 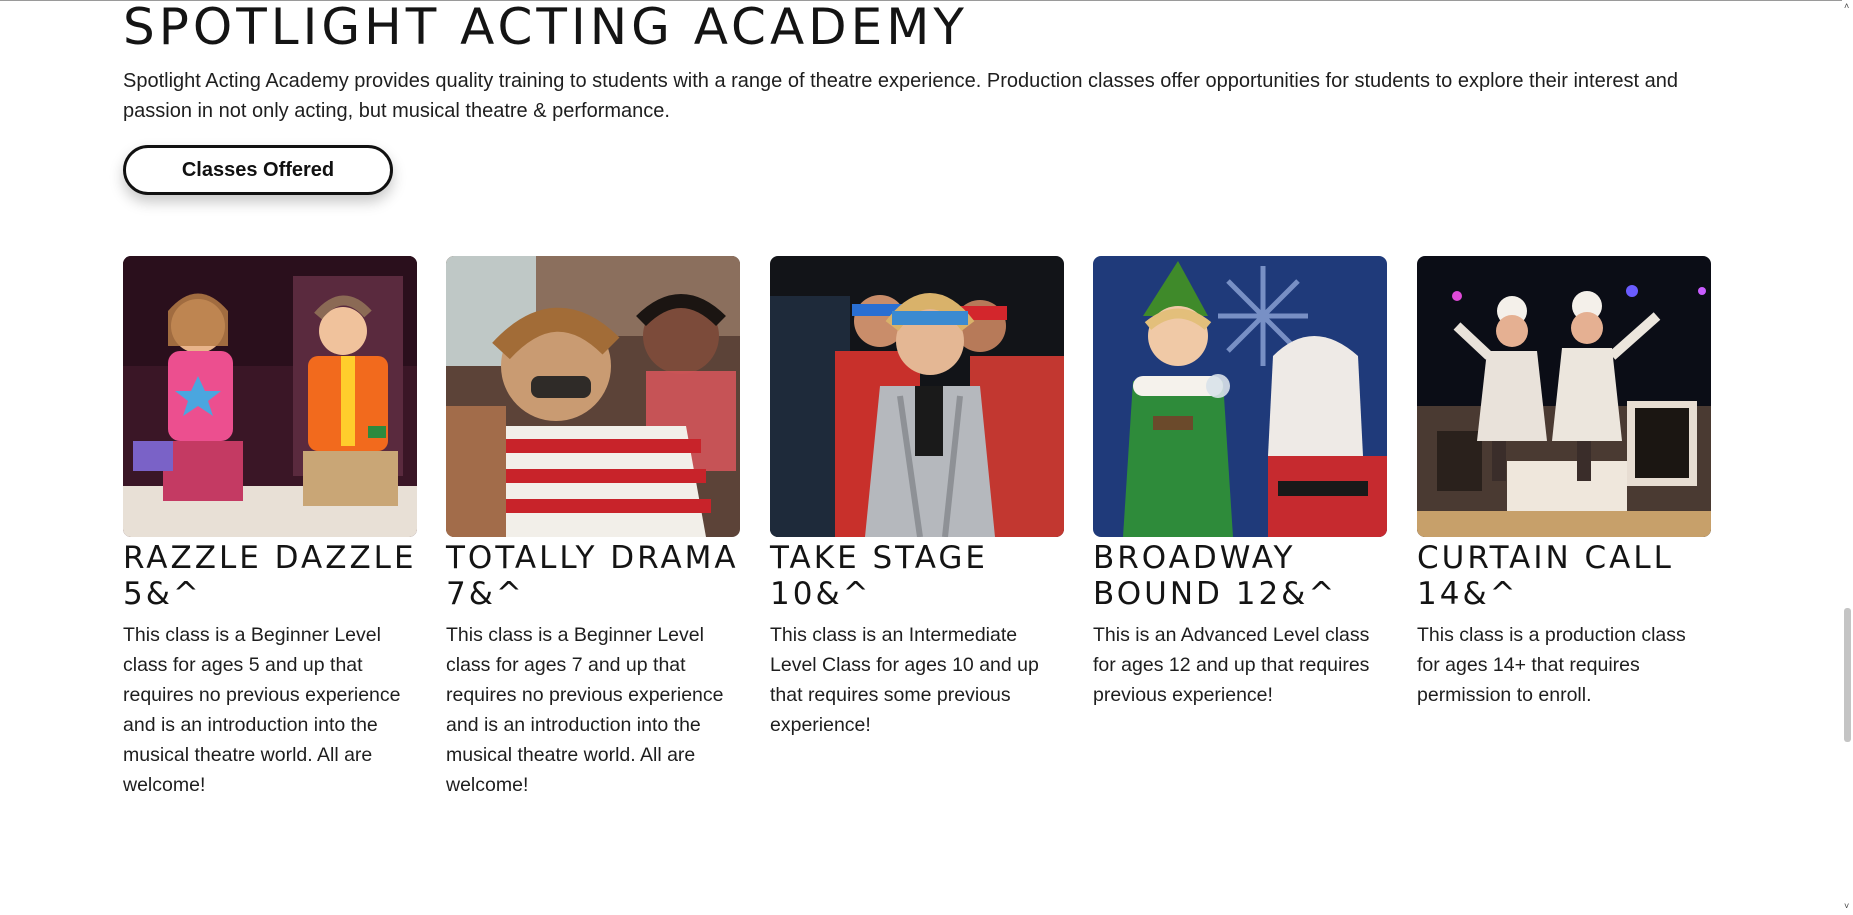 What do you see at coordinates (270, 576) in the screenshot?
I see `class-title: Razzle Dazzle 5&^` at bounding box center [270, 576].